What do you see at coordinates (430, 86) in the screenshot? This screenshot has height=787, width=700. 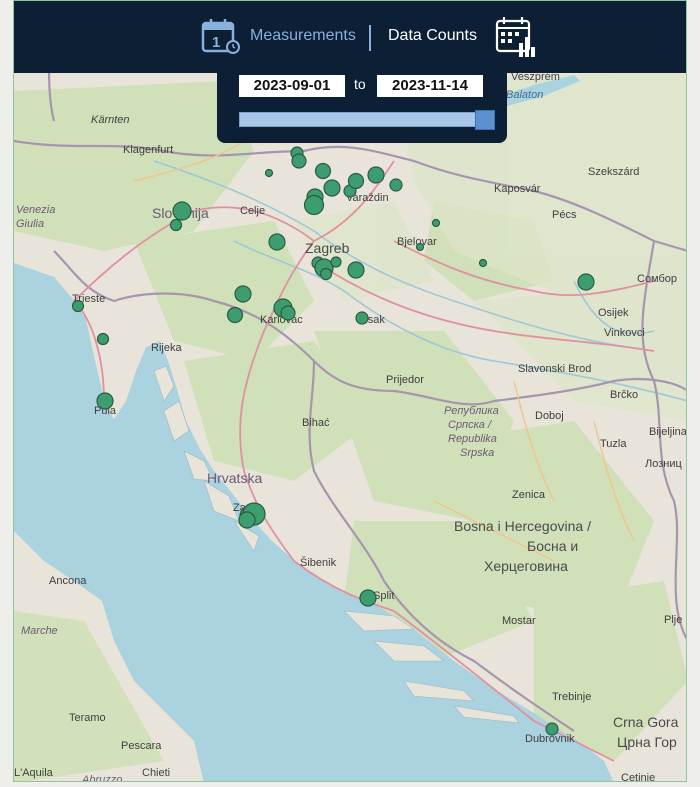 I see `date-to-input: 2023-11-14` at bounding box center [430, 86].